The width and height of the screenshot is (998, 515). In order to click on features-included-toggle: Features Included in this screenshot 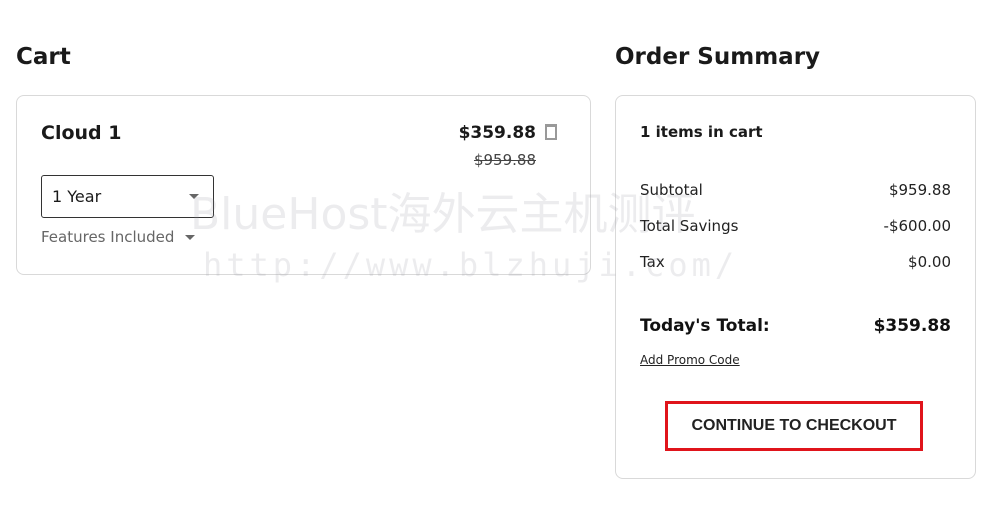, I will do `click(118, 237)`.